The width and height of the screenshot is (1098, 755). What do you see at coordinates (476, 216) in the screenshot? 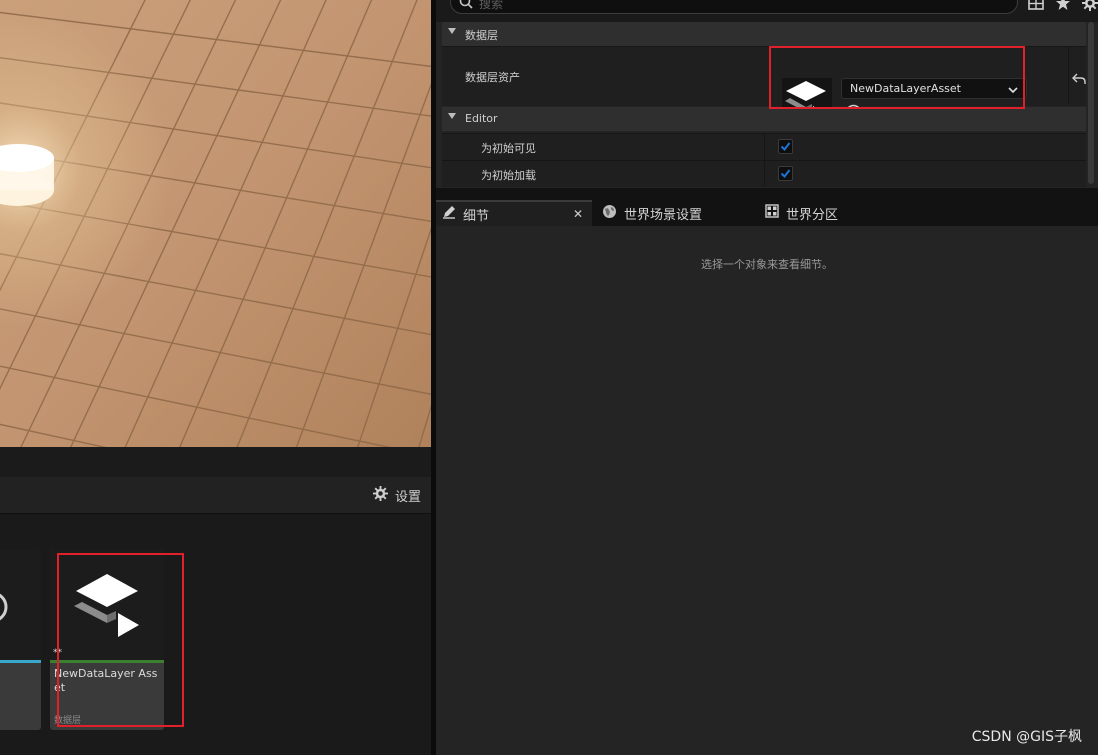
I see `tab-label: 细节` at bounding box center [476, 216].